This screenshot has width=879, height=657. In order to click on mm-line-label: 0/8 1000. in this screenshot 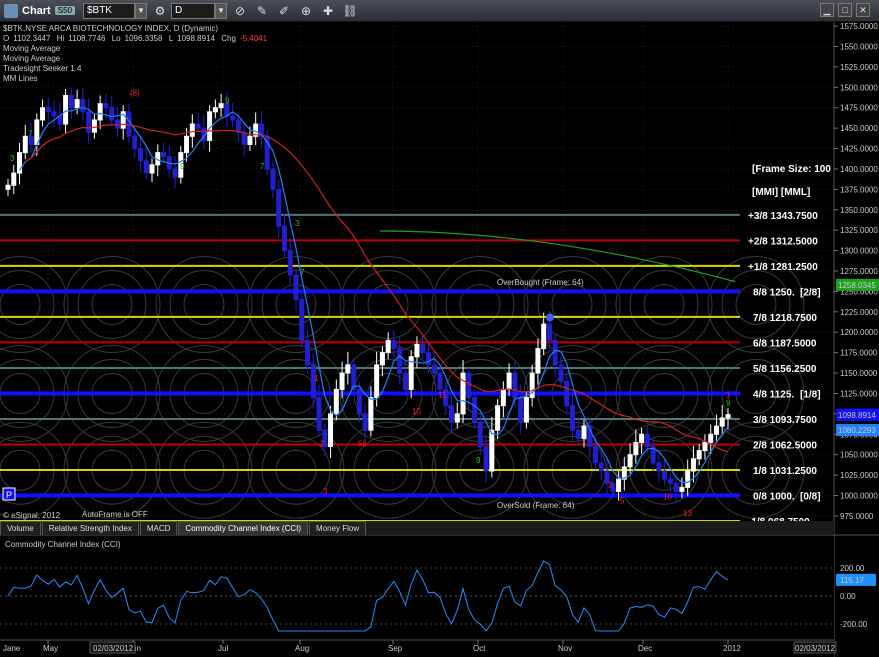, I will do `click(774, 497)`.